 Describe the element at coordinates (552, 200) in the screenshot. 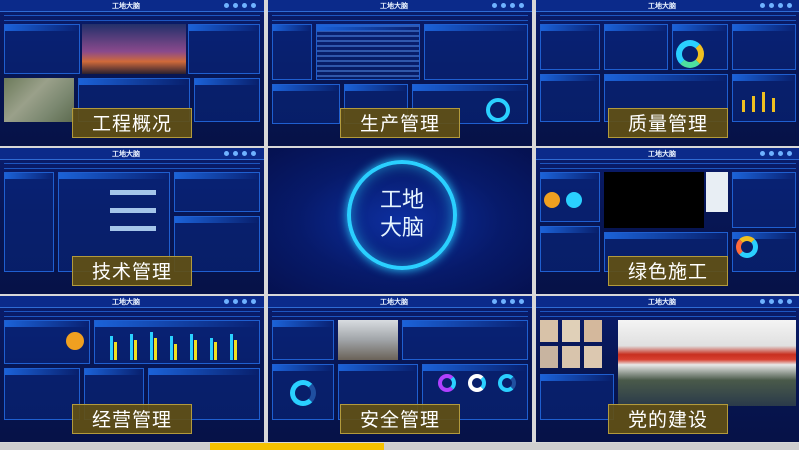

I see `energy-icon` at that location.